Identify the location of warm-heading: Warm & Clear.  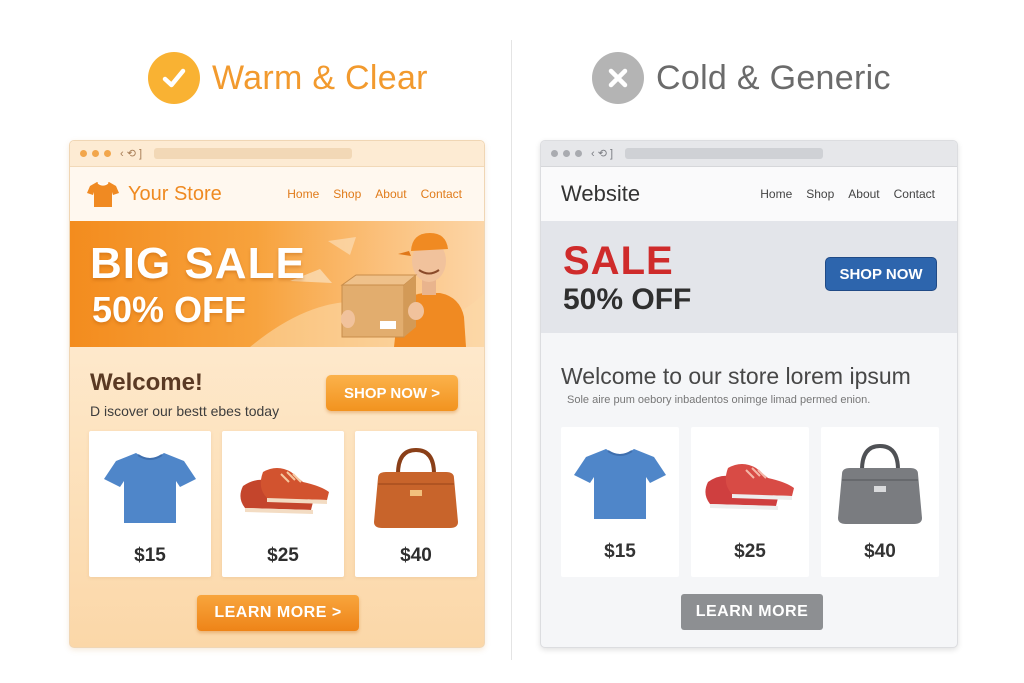
(288, 78).